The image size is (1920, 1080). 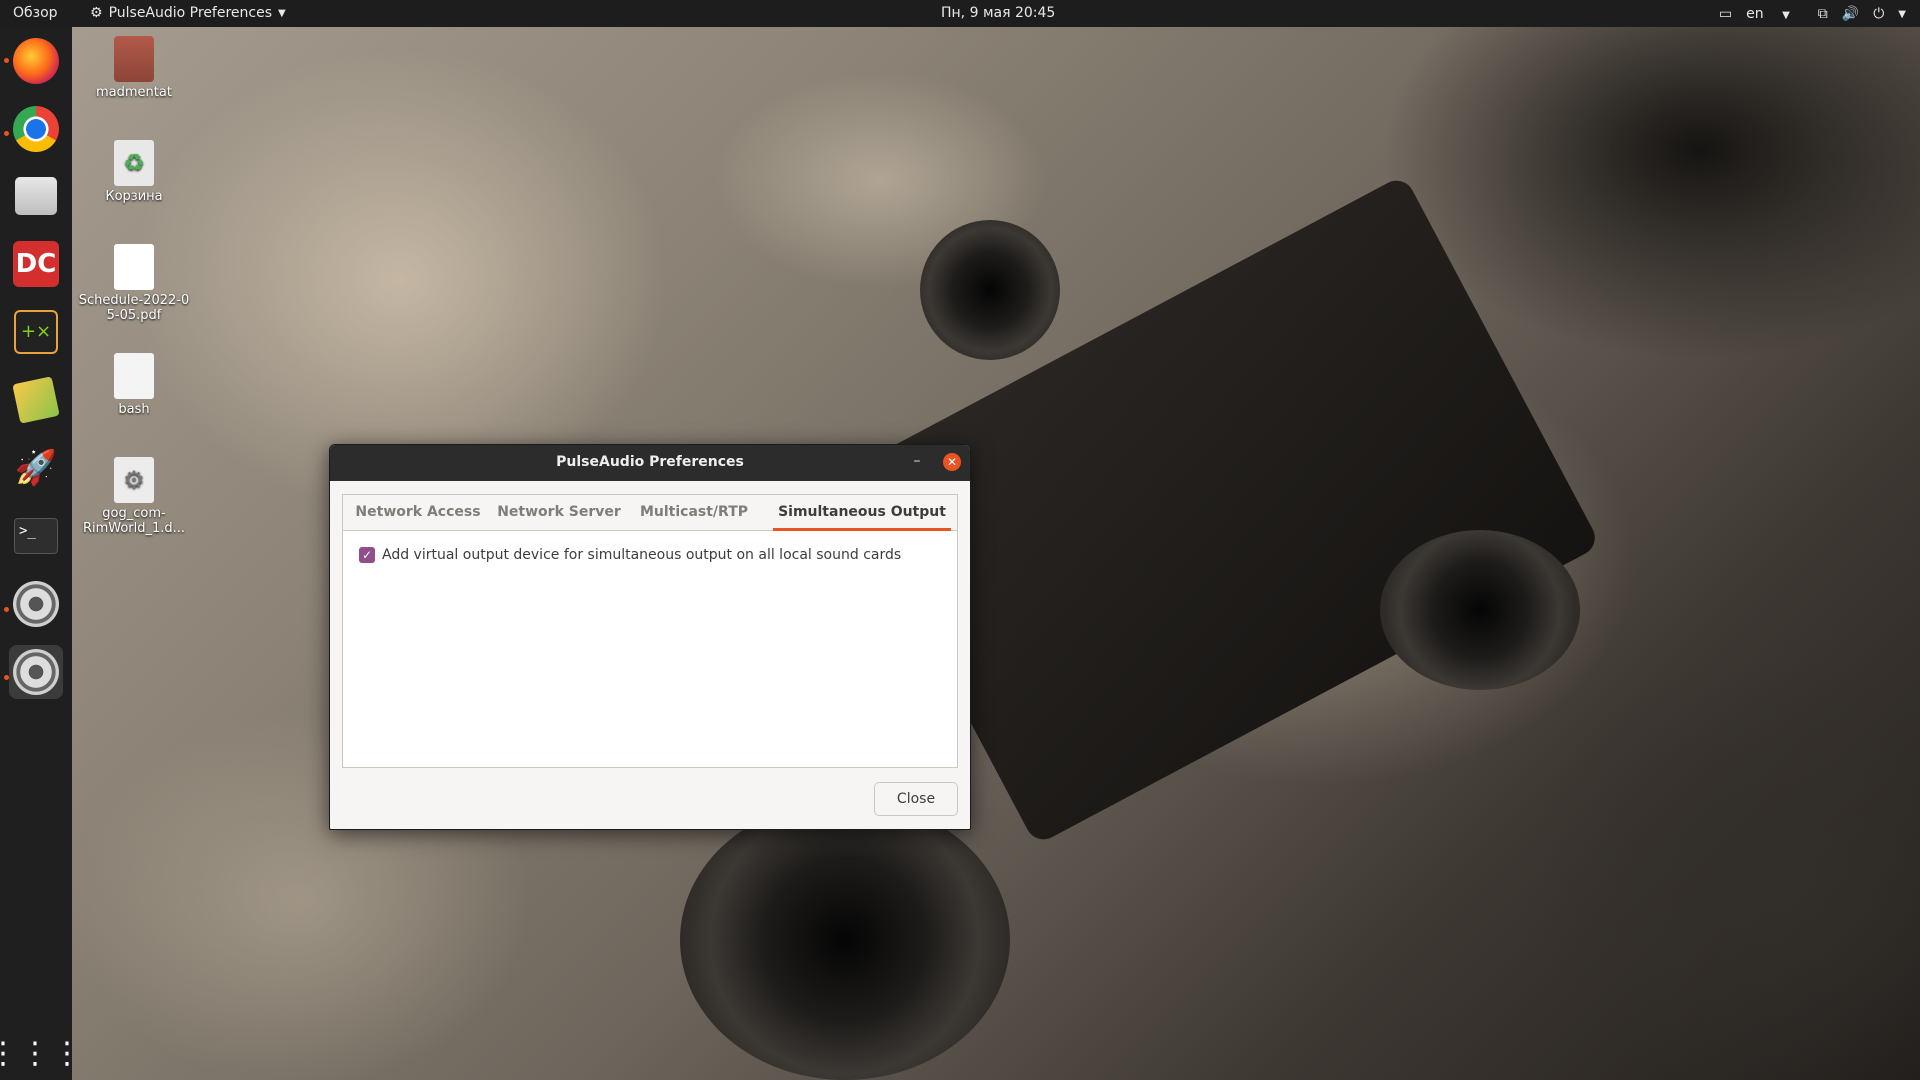 I want to click on dock-calculator: +×, so click(x=36, y=332).